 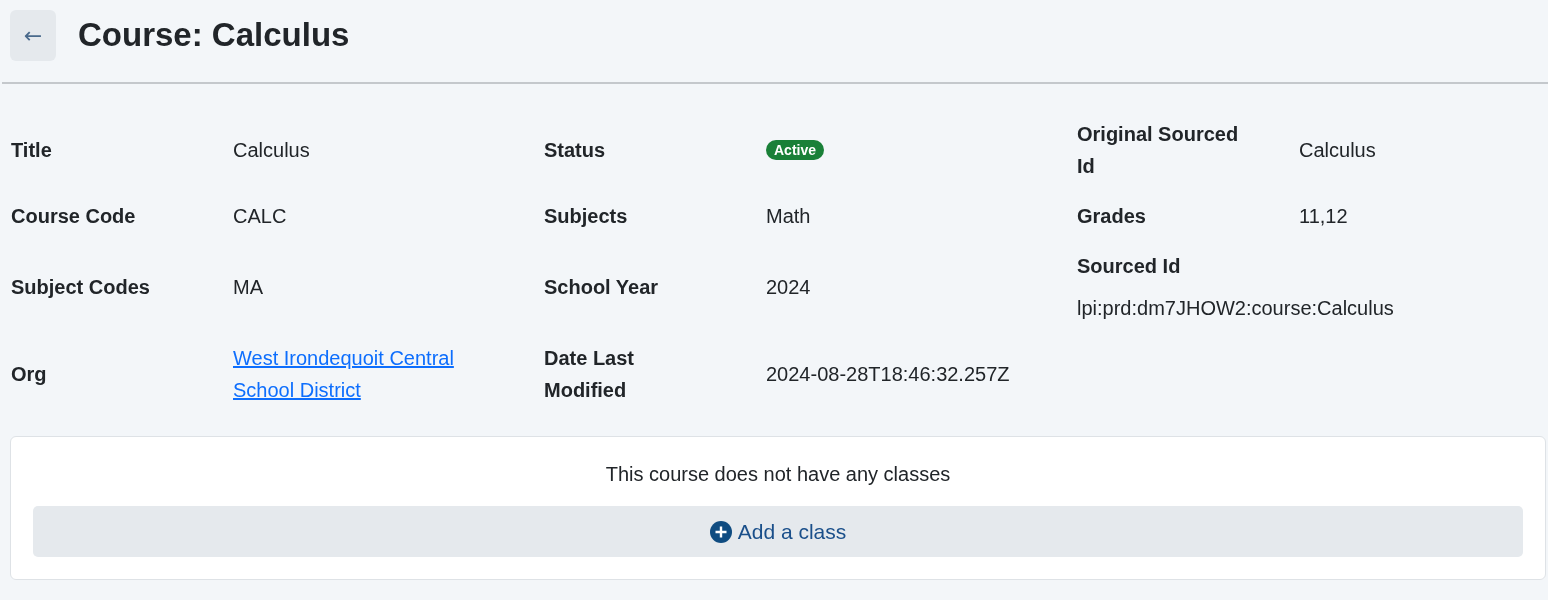 I want to click on page-title: Course: Calculus, so click(x=214, y=35).